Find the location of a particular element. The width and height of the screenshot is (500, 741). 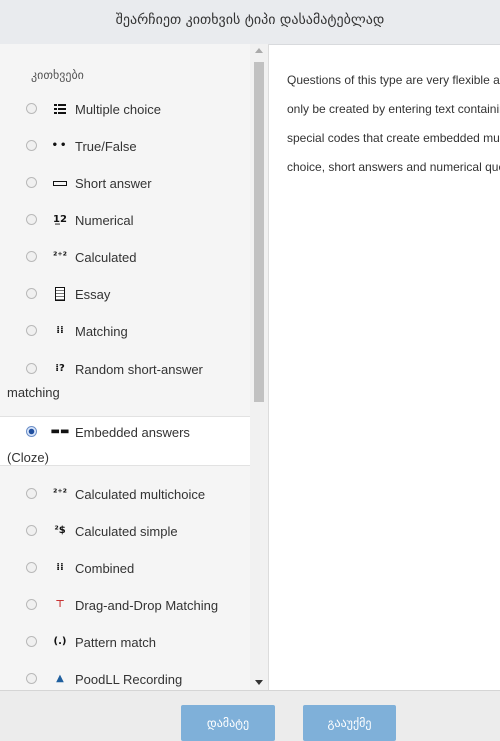

cancel-button: გააუქმე is located at coordinates (349, 723).